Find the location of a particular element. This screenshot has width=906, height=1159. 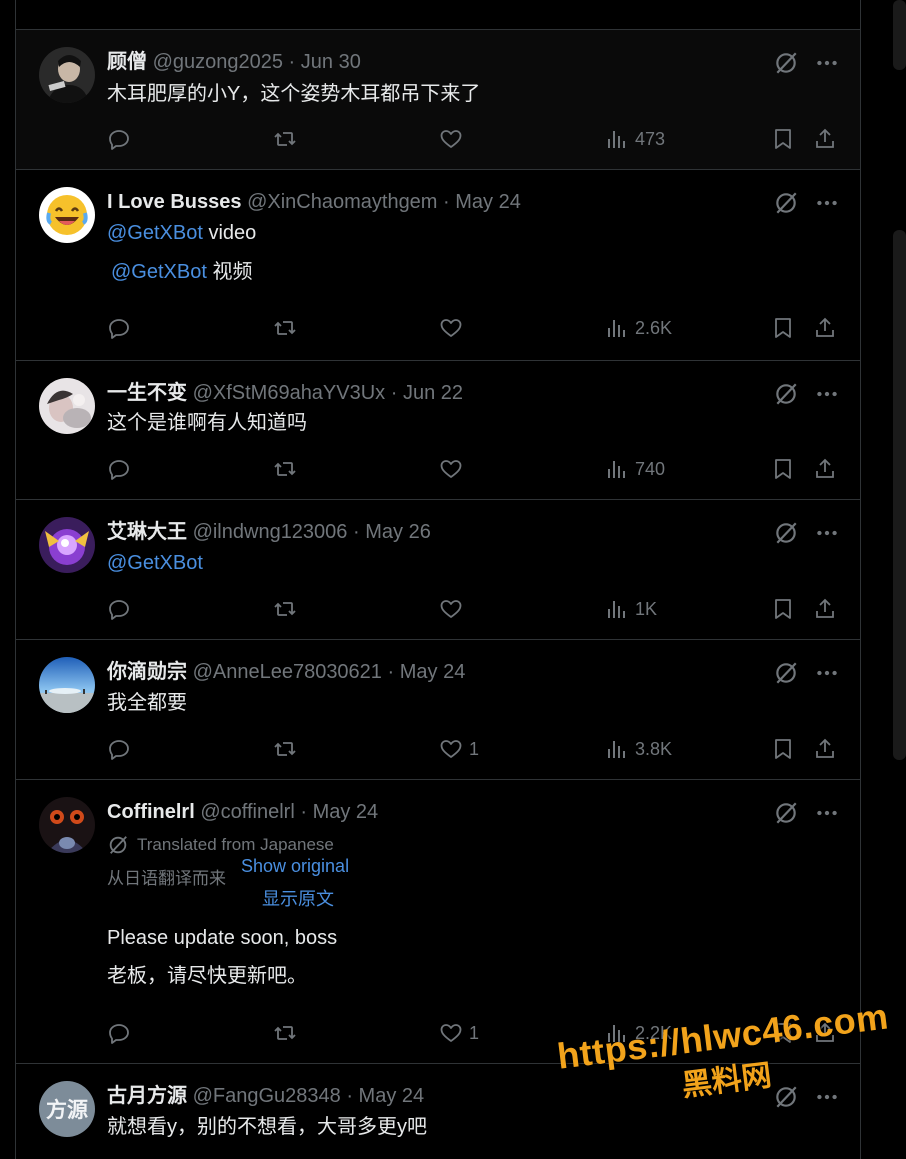

tweet-text: 这个是谁啊有人知道吗 is located at coordinates (207, 423).